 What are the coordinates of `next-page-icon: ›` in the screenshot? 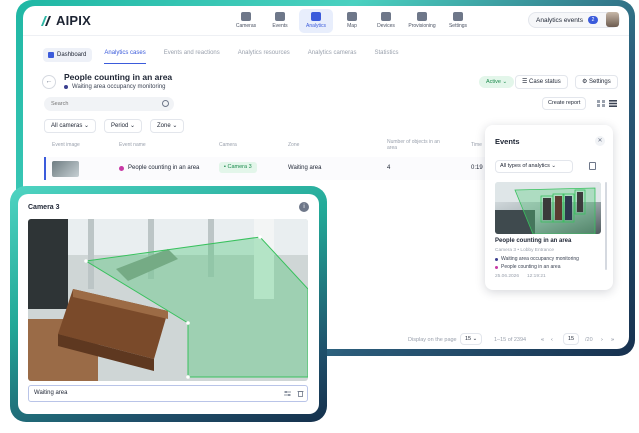 It's located at (602, 340).